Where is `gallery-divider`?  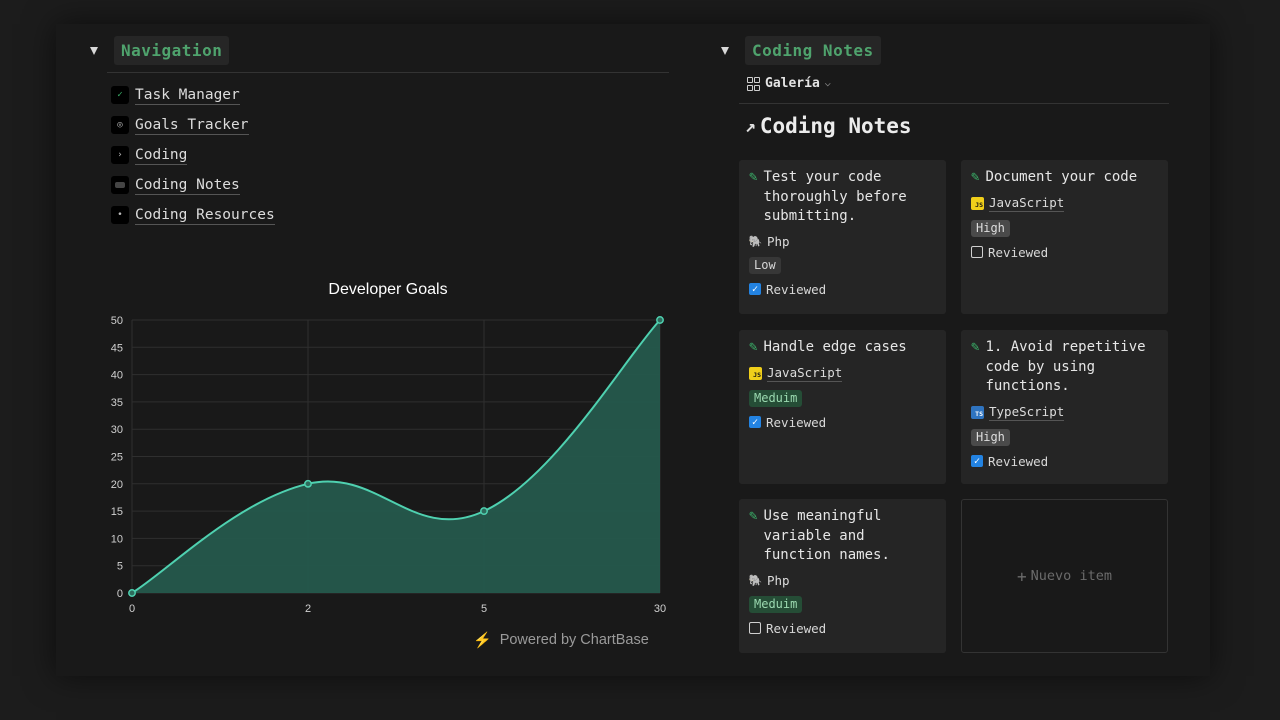 gallery-divider is located at coordinates (954, 103).